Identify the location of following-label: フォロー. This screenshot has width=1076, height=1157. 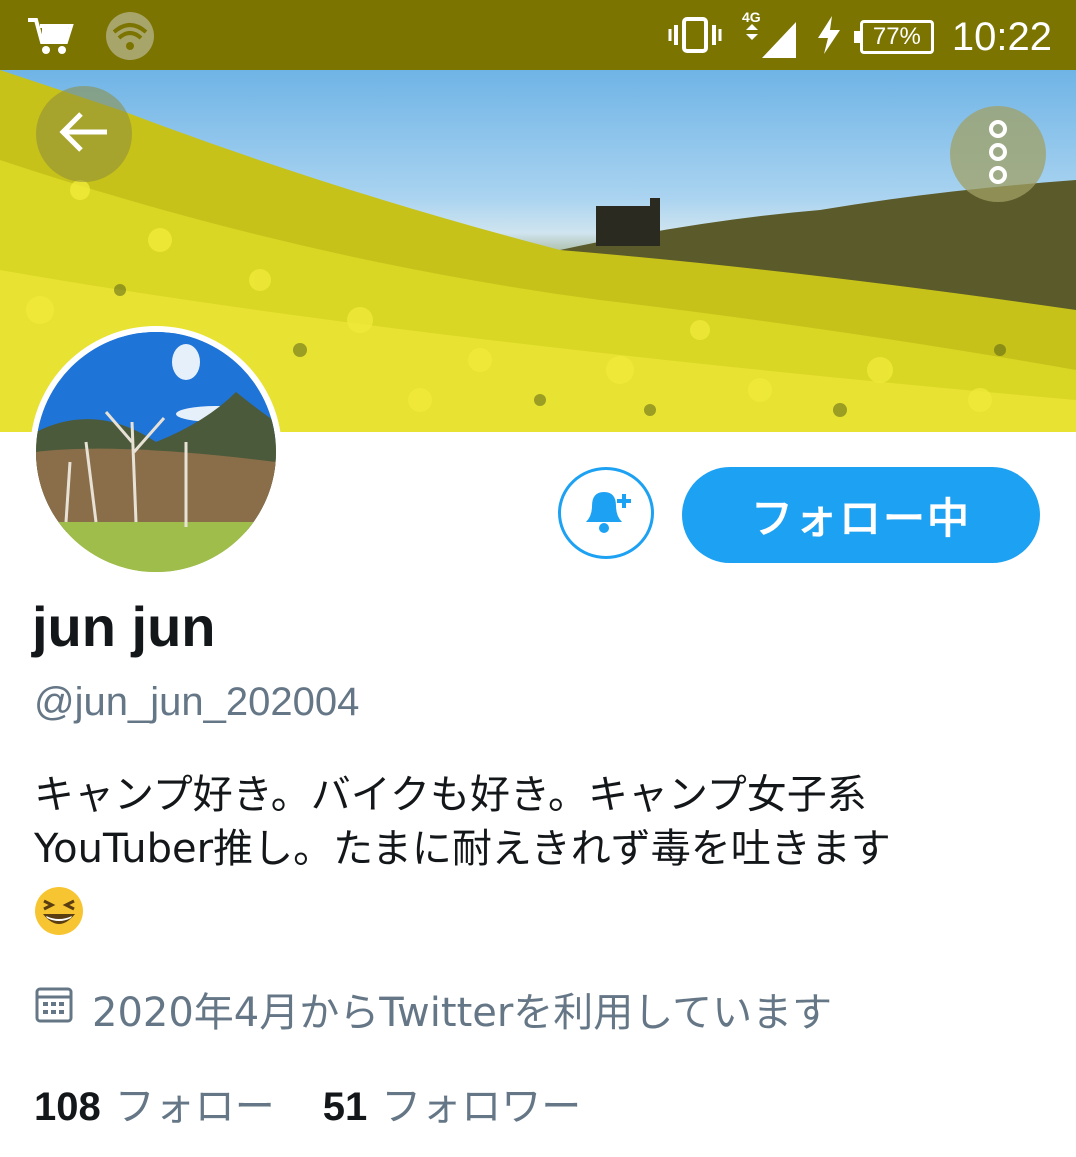
(194, 1107).